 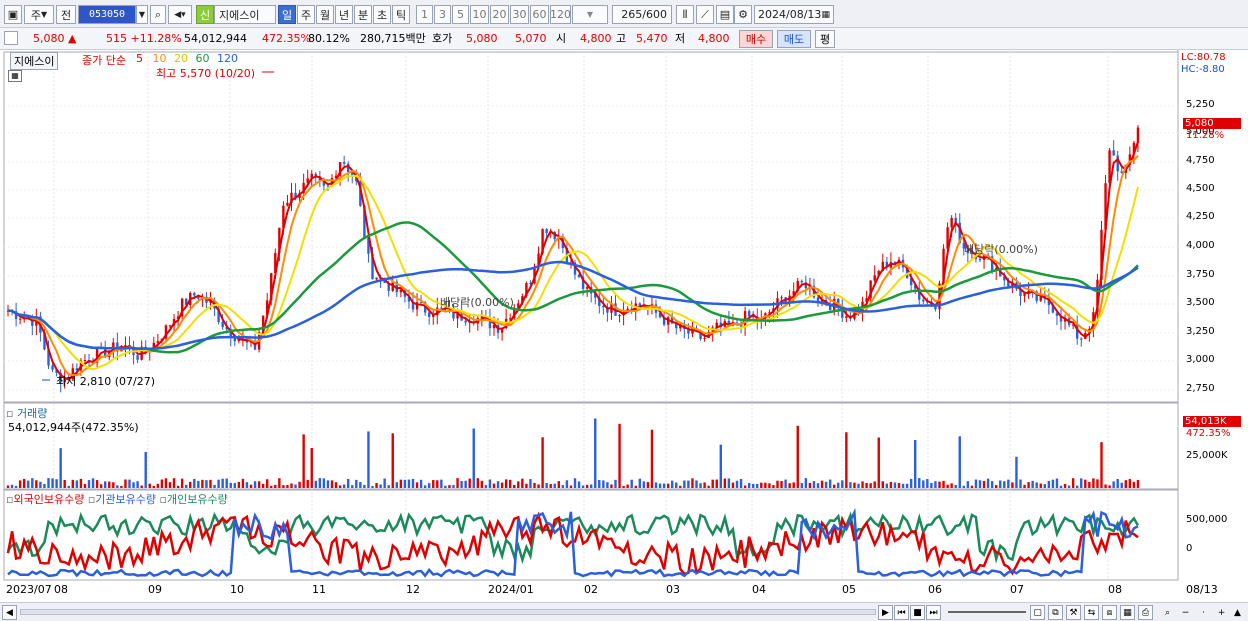 What do you see at coordinates (15, 76) in the screenshot?
I see `calculator-icon: ▦` at bounding box center [15, 76].